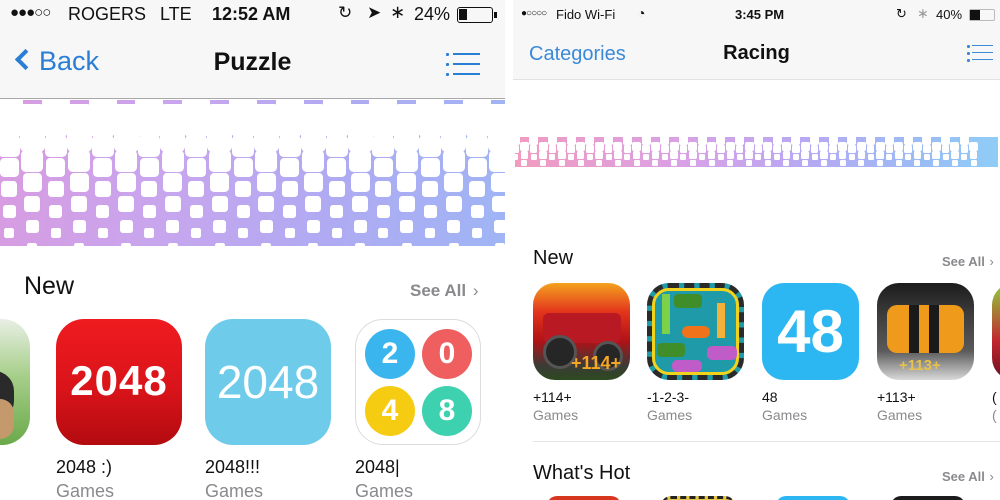 Image resolution: width=1000 pixels, height=500 pixels. Describe the element at coordinates (666, 314) in the screenshot. I see `path-green` at that location.